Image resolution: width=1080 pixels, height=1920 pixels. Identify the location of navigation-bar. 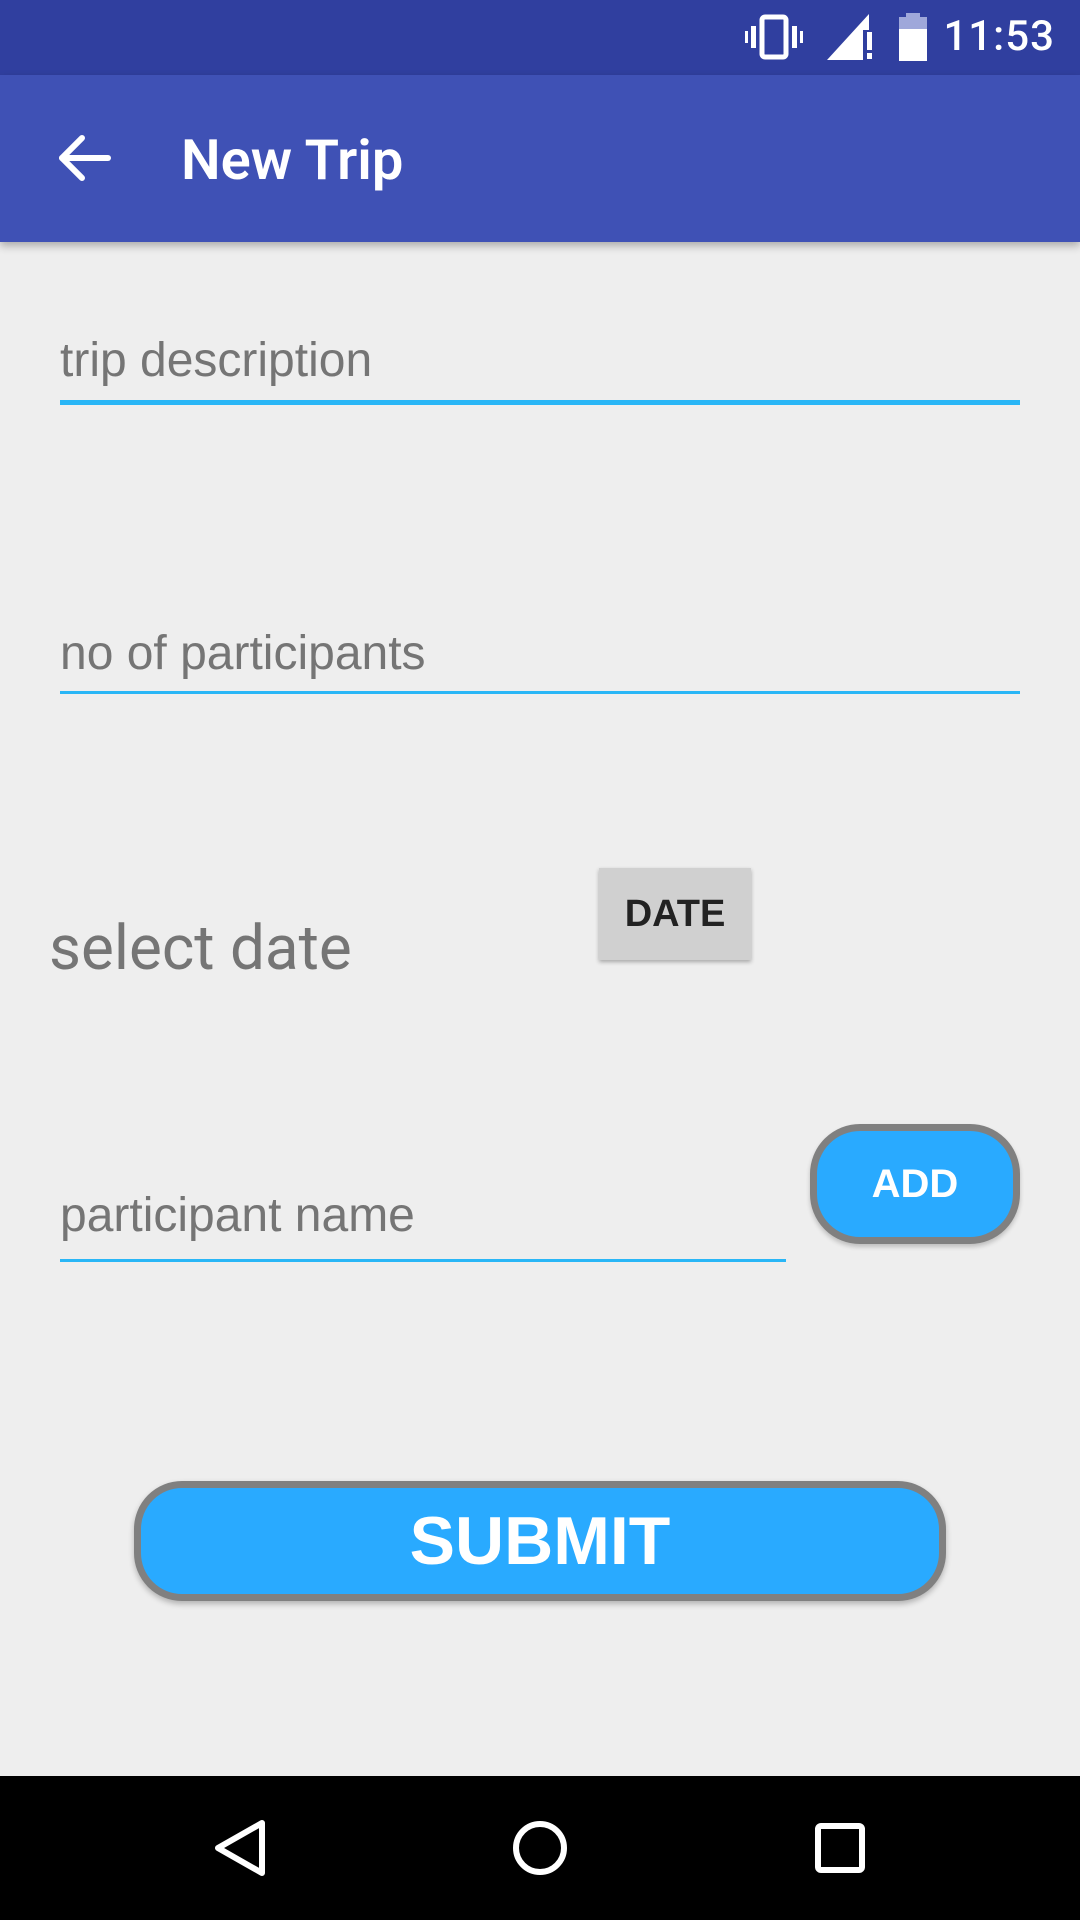
(540, 1848).